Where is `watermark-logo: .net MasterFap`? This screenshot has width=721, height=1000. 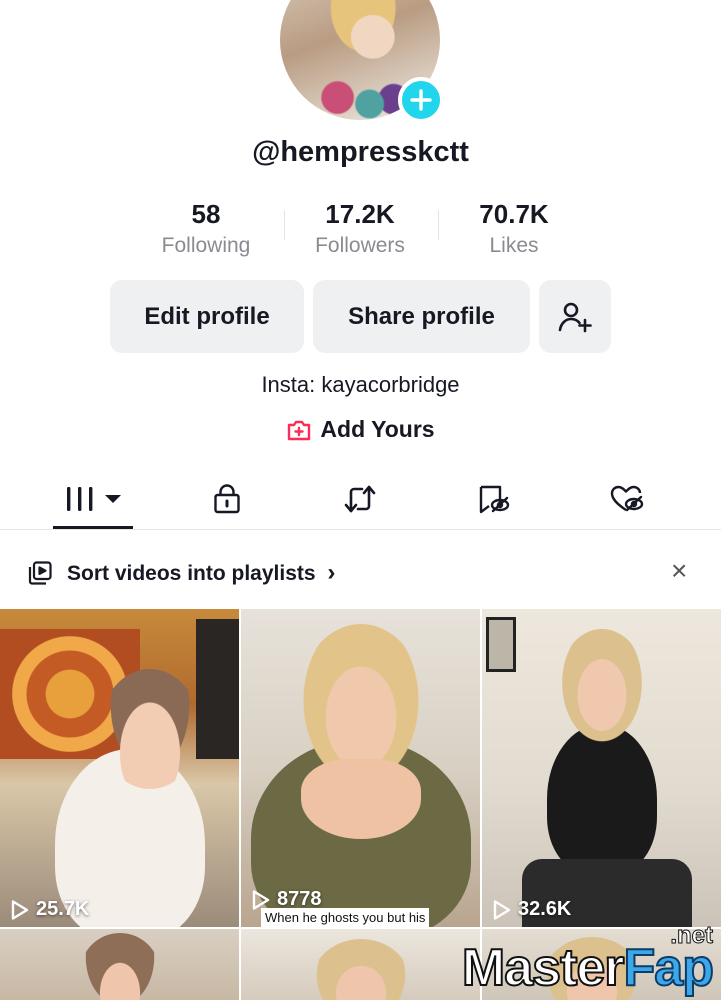
watermark-logo: .net MasterFap is located at coordinates (560, 960).